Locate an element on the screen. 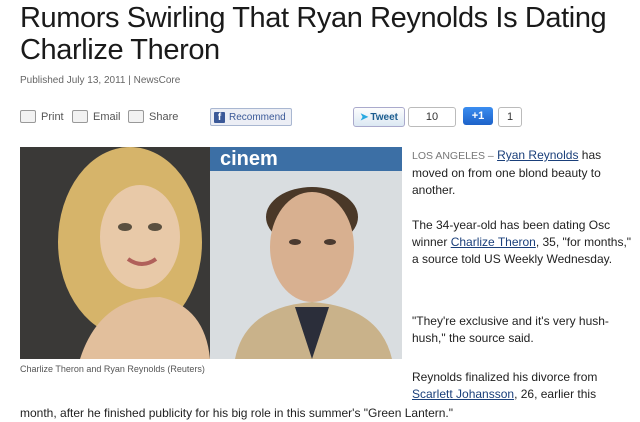 The width and height of the screenshot is (640, 422). print-label: Print is located at coordinates (52, 116).